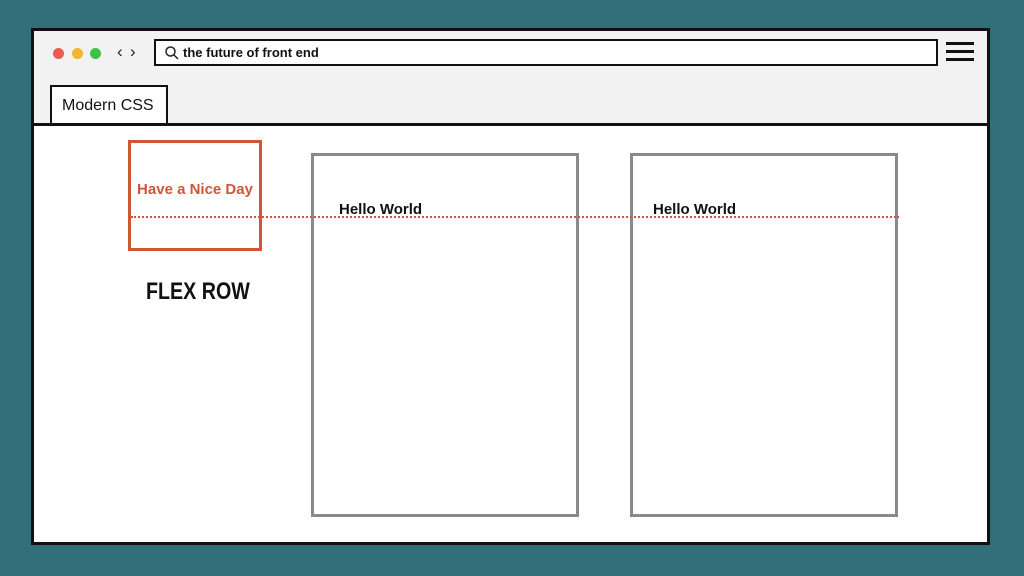 The image size is (1024, 576). Describe the element at coordinates (546, 52) in the screenshot. I see `address-bar: the future of front end` at that location.